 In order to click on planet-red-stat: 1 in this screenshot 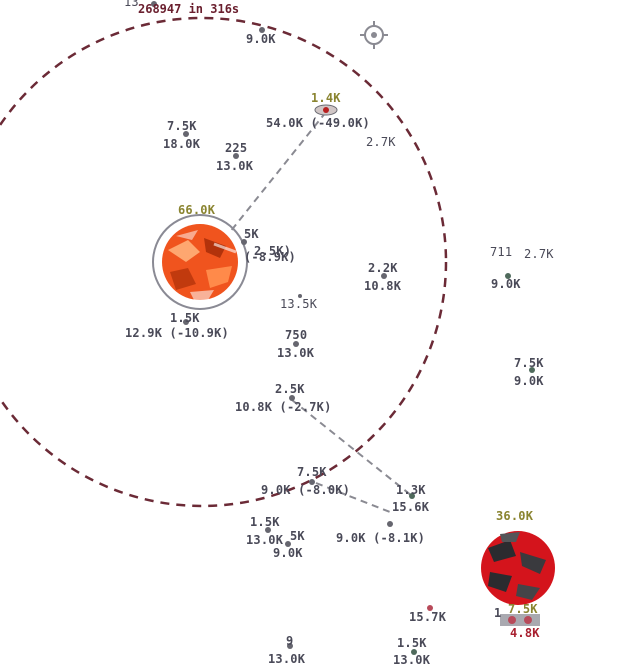, I will do `click(498, 613)`.